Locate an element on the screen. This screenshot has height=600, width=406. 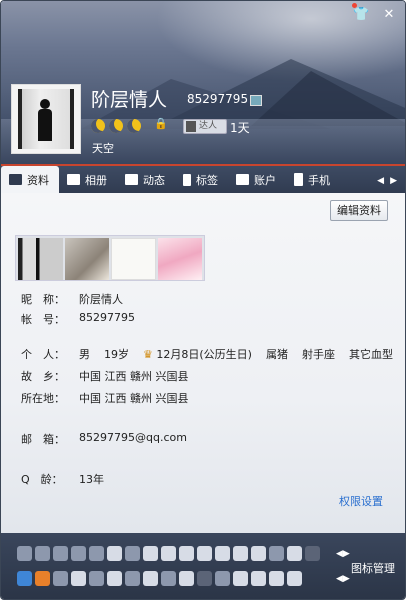
tab-scroll: ◀ ▶ is located at coordinates (391, 180).